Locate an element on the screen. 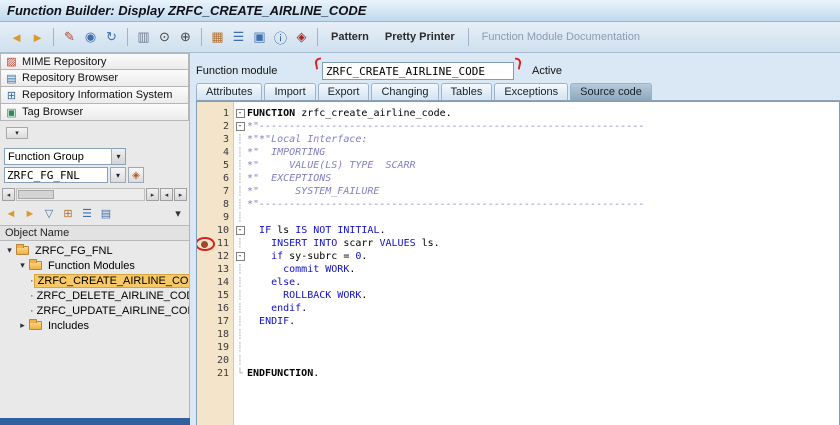 Image resolution: width=840 pixels, height=425 pixels. previous-object-icon: ◄ is located at coordinates (11, 214).